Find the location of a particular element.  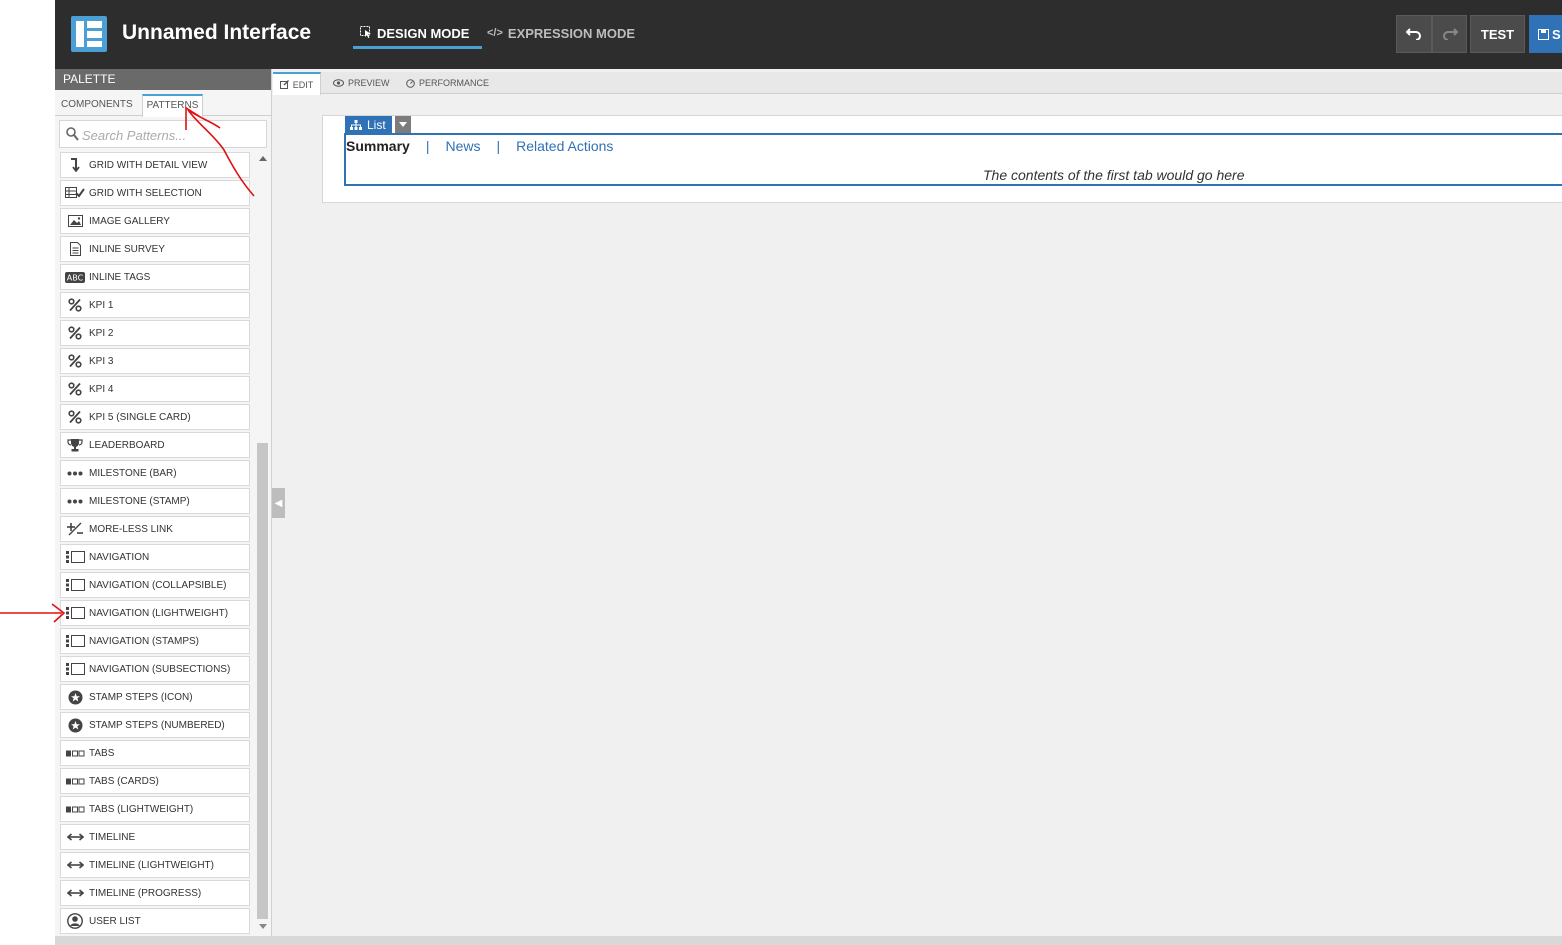

pattern-item-leaderboard: LEADERBOARD is located at coordinates (155, 445).